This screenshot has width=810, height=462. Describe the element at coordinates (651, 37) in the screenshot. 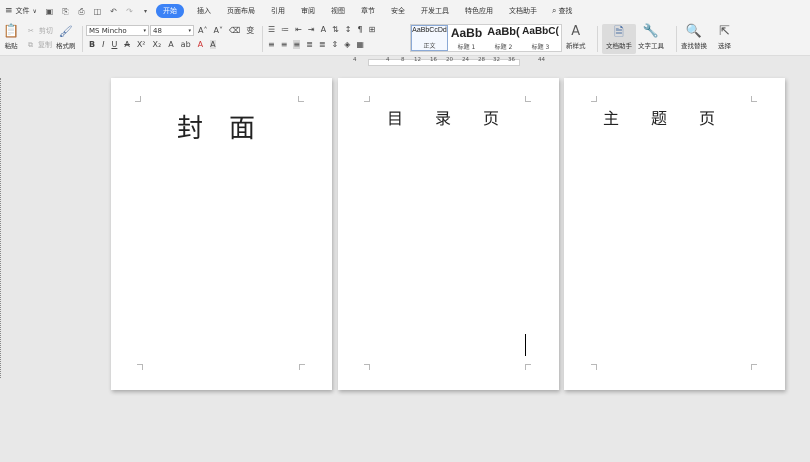

I see `text-tools-button: 🔧 文字工具` at that location.